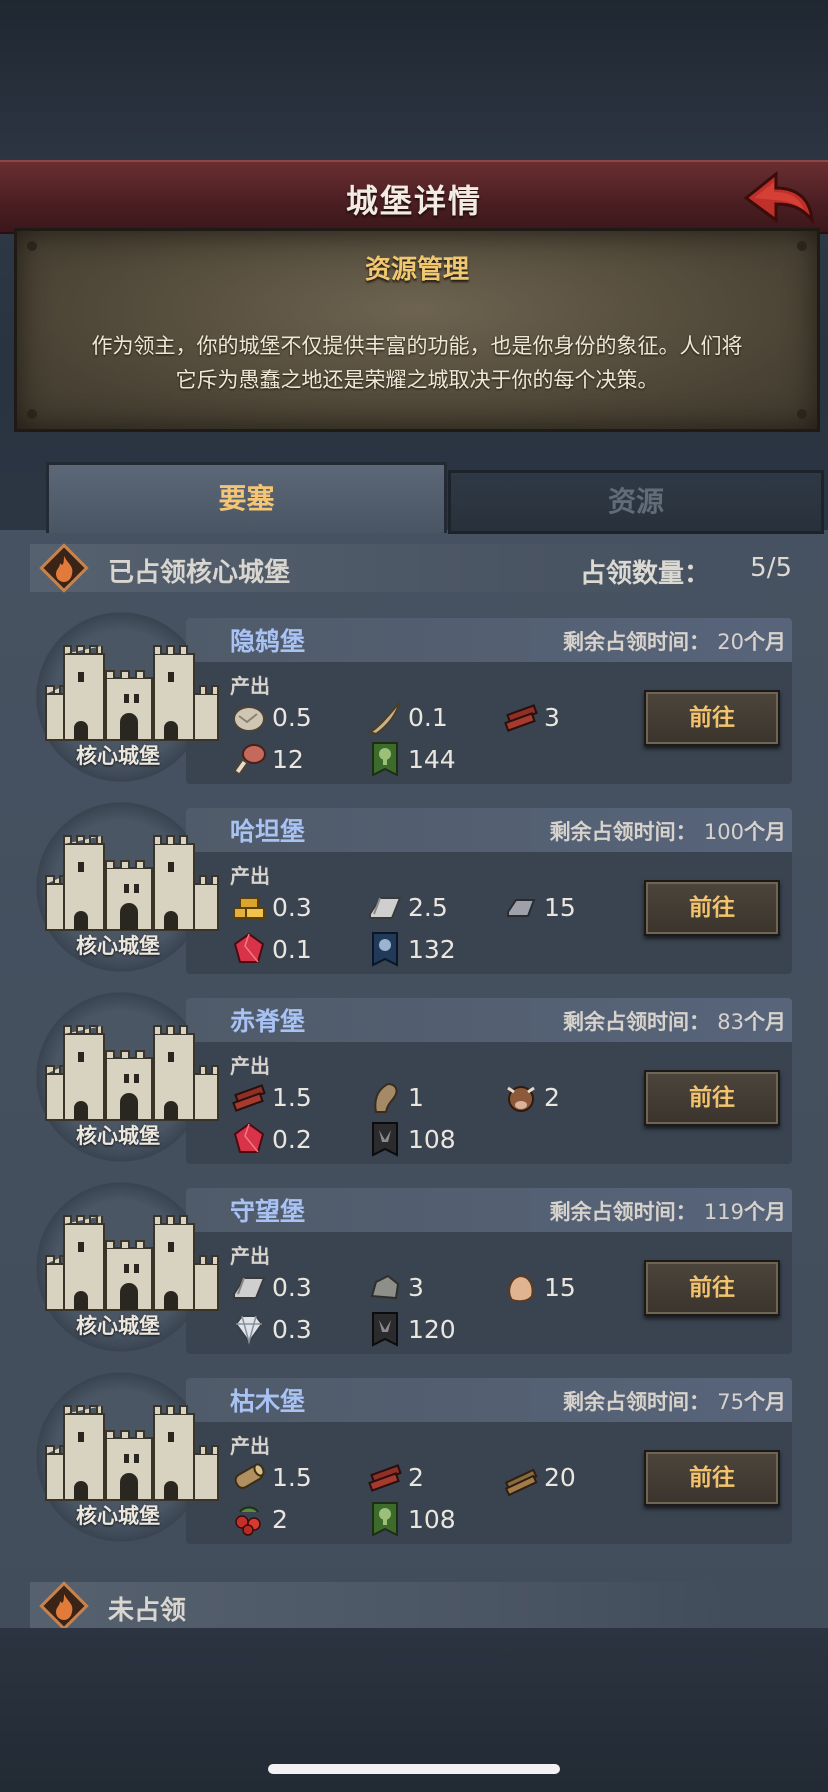 Image resolution: width=828 pixels, height=1792 pixels. What do you see at coordinates (723, 832) in the screenshot?
I see `remaining-value: 100` at bounding box center [723, 832].